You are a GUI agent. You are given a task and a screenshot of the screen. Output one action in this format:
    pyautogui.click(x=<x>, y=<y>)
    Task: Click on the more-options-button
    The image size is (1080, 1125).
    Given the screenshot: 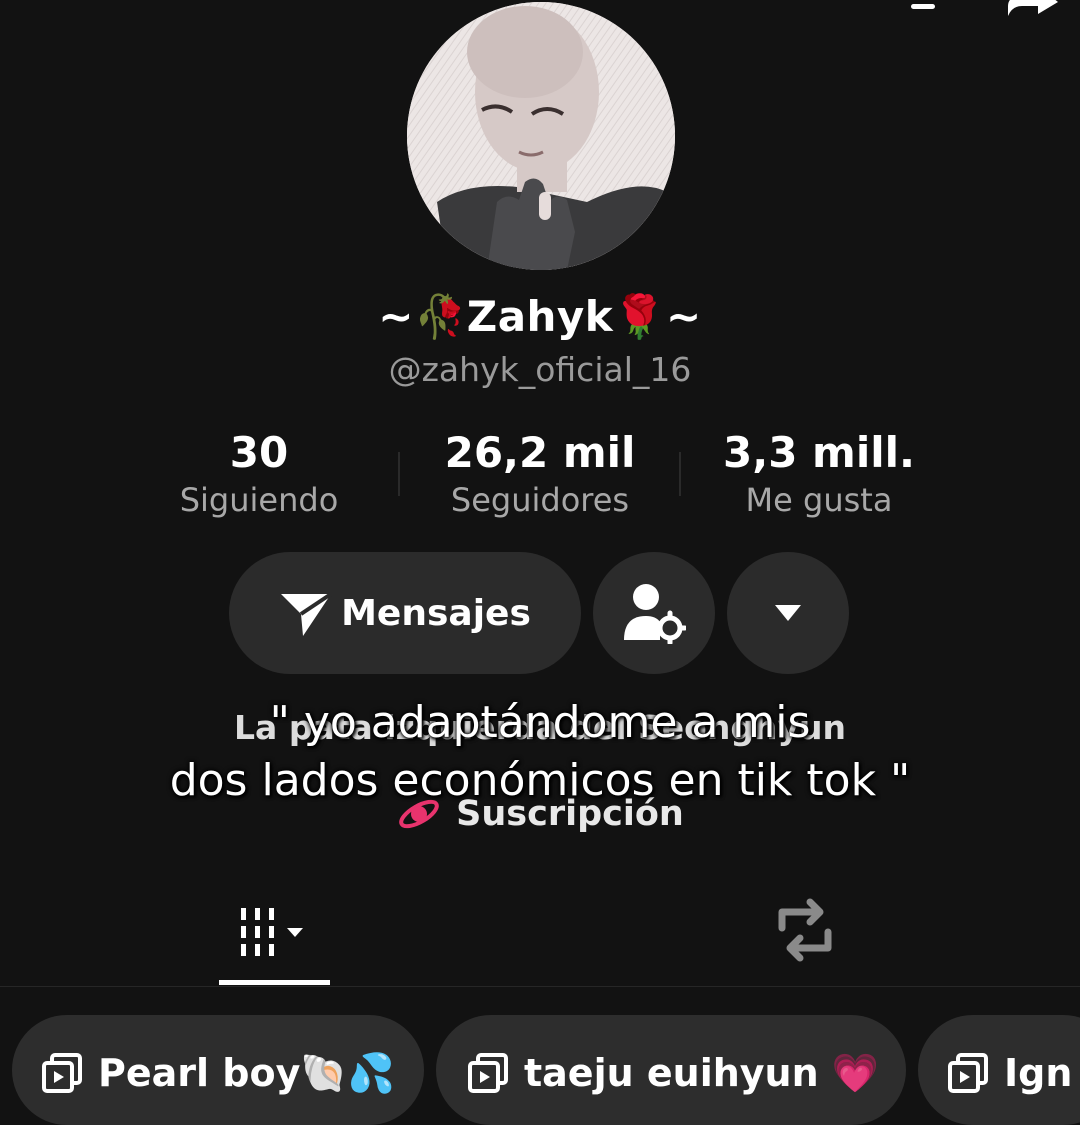 What is the action you would take?
    pyautogui.click(x=788, y=613)
    